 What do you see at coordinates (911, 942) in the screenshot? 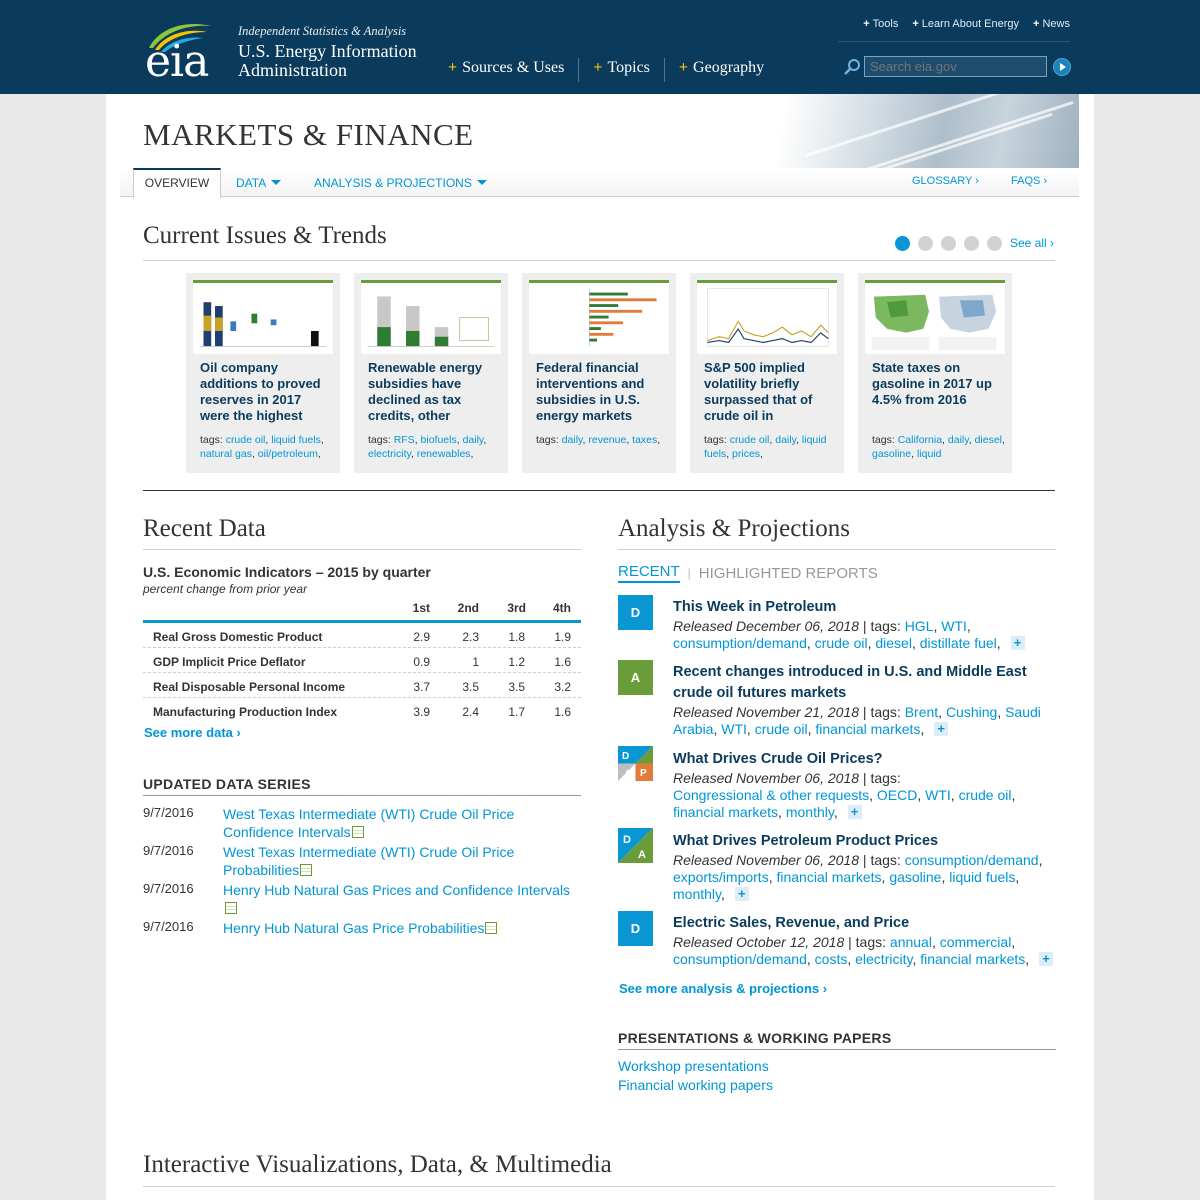
I see `tag-link: annual` at bounding box center [911, 942].